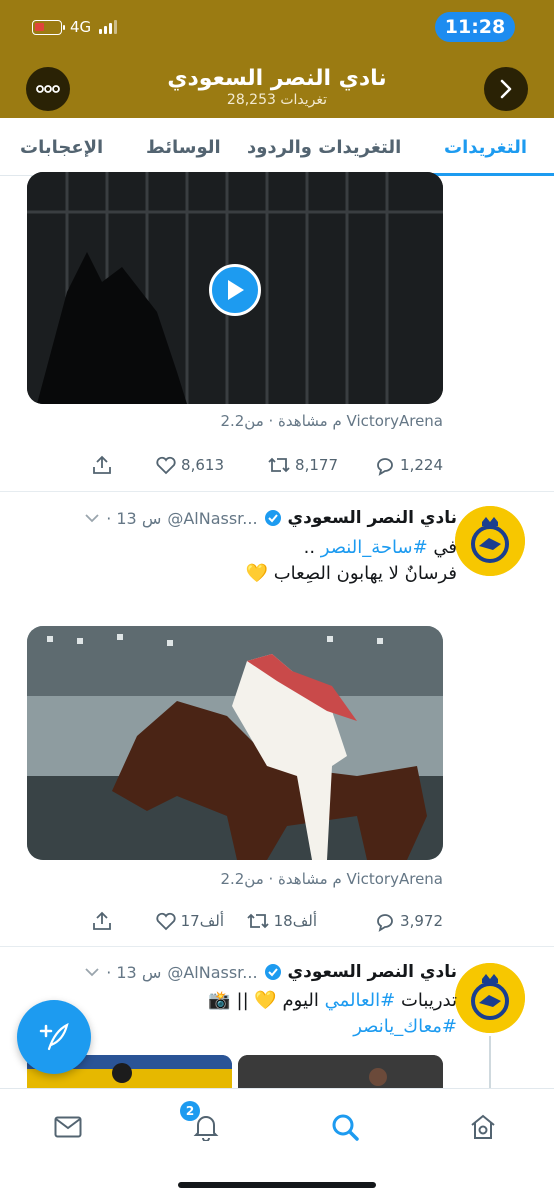 The height and width of the screenshot is (1200, 554). I want to click on reply-button: 3,972, so click(408, 921).